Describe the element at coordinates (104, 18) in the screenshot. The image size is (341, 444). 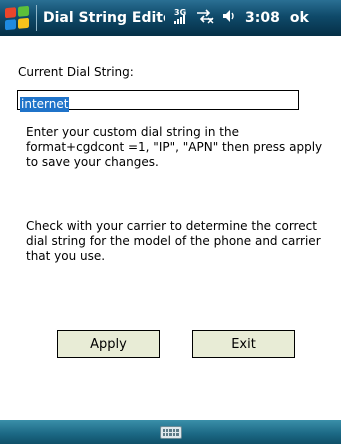
I see `window-title: Dial String Editc` at that location.